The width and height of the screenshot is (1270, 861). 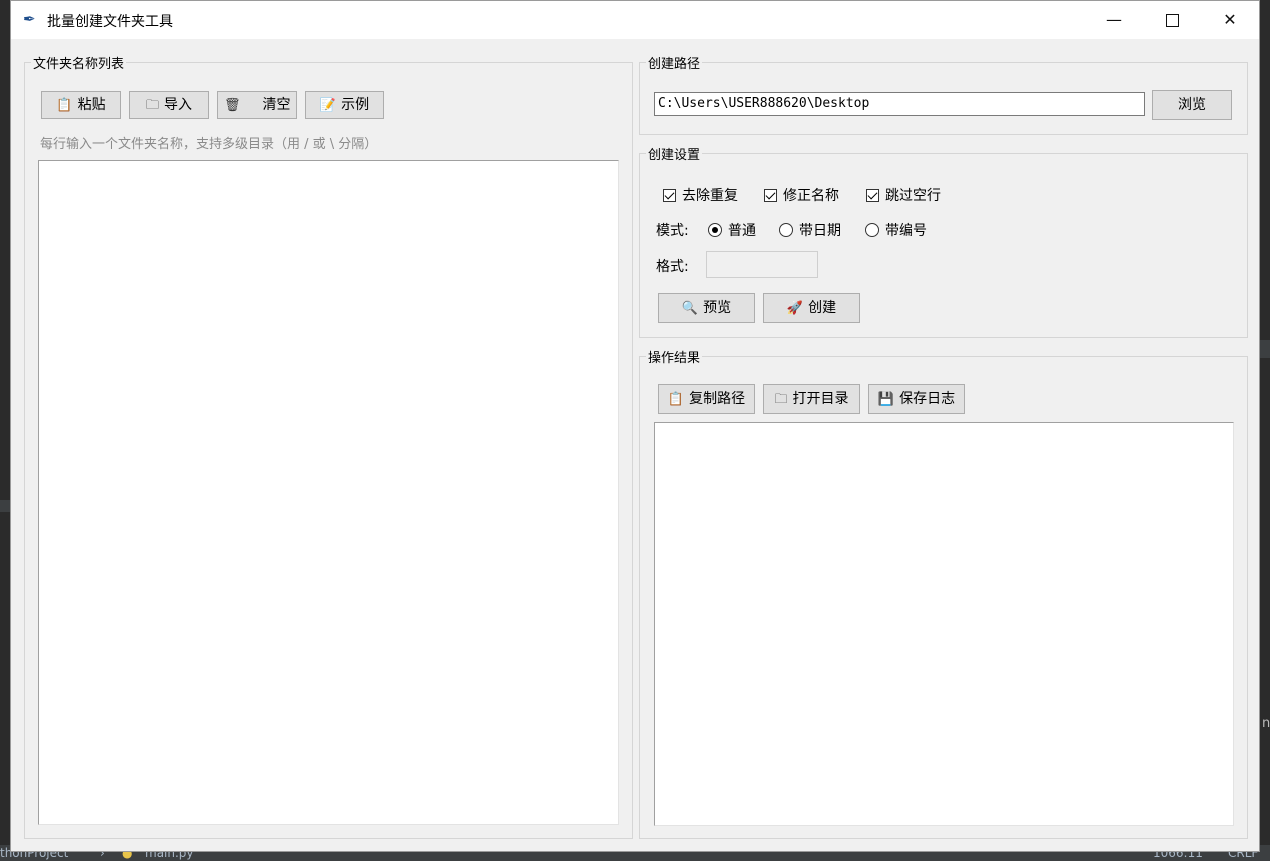 I want to click on path-input: C:\Users\USER888620\Desktop, so click(x=899, y=104).